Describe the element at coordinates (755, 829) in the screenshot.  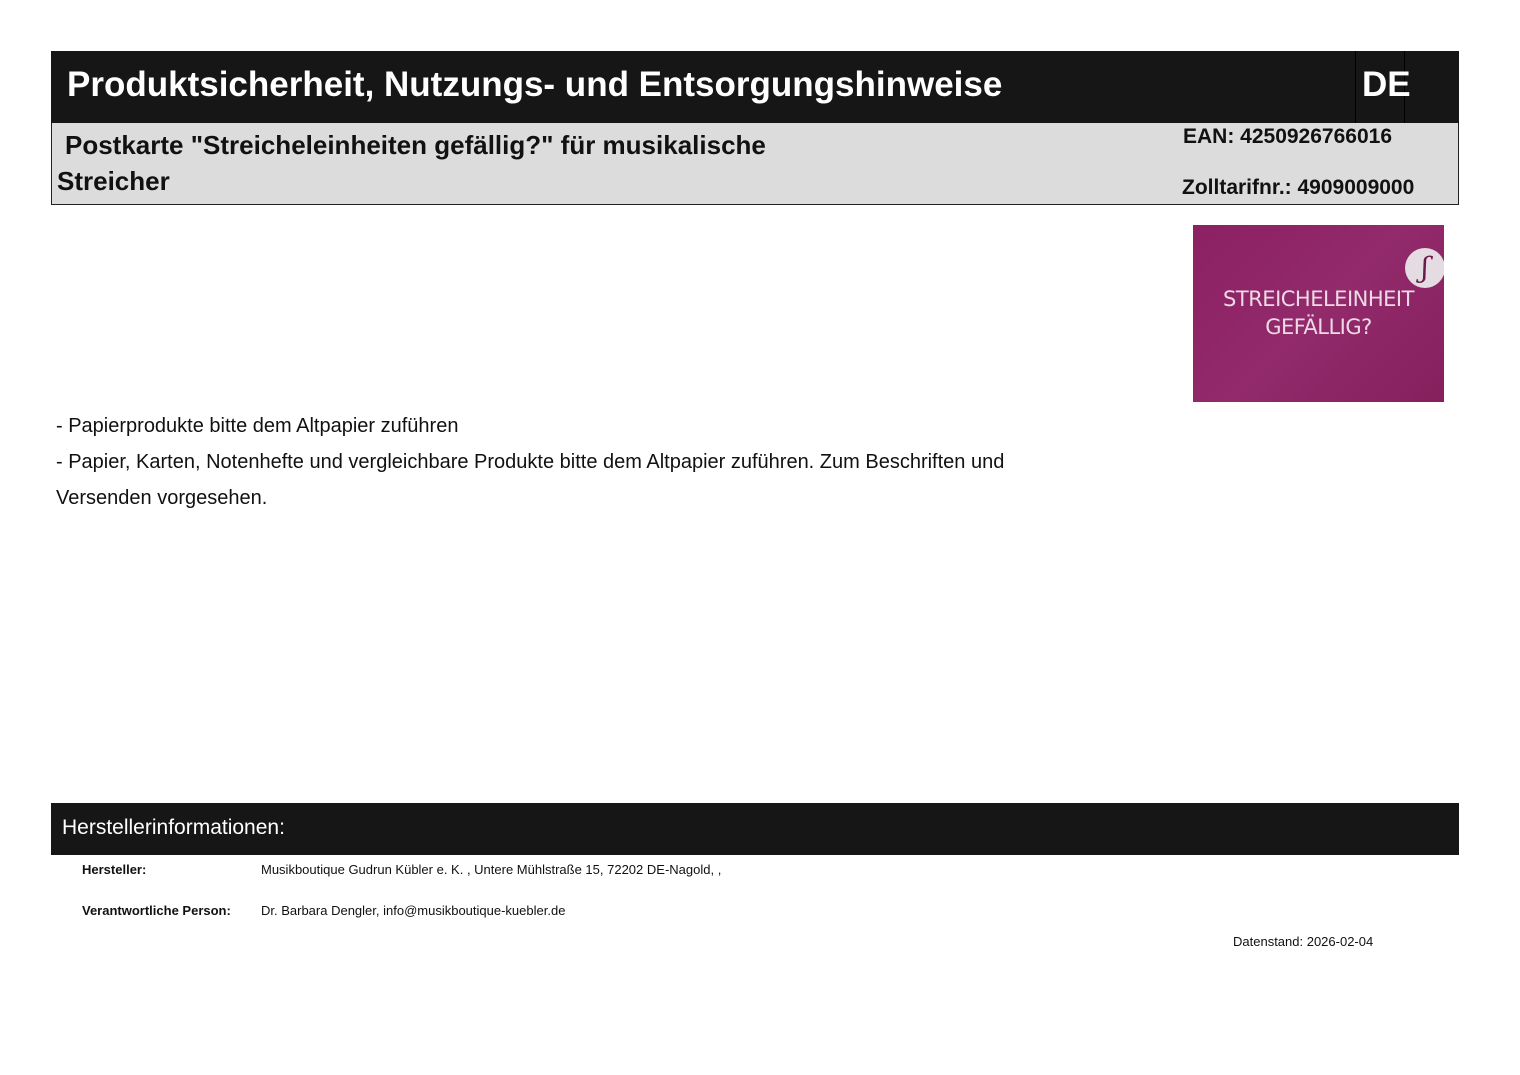
I see `manufacturer-section-header: Herstellerinformationen:` at that location.